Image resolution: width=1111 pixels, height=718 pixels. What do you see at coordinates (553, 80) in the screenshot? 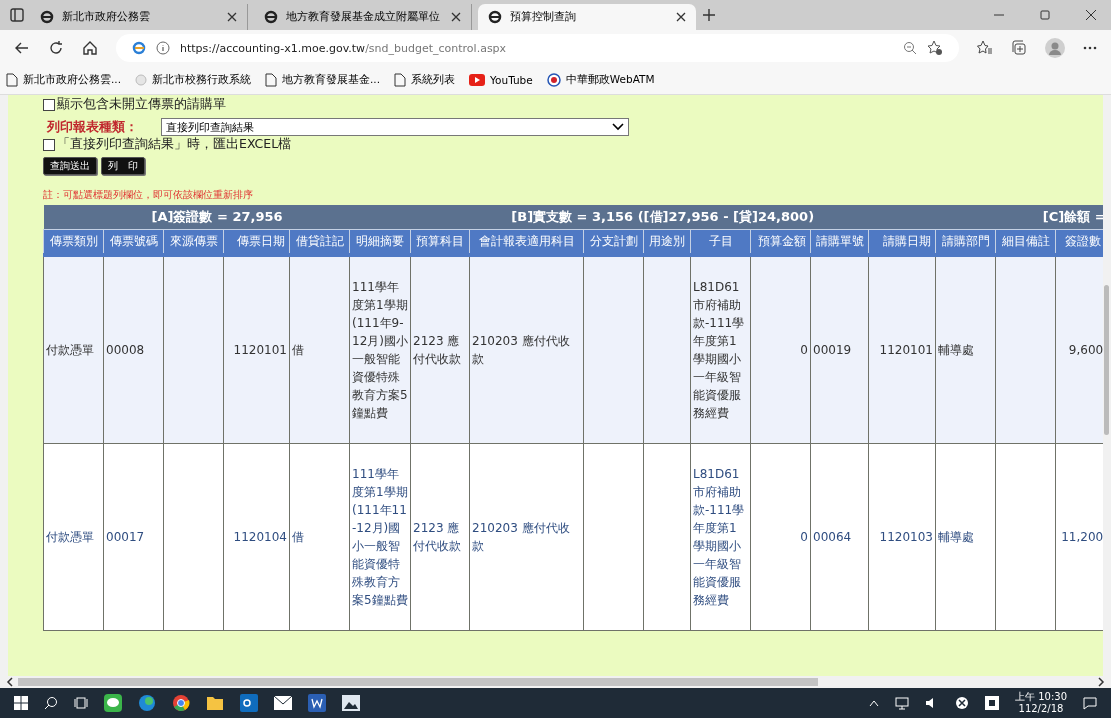
I see `round-logo-icon` at bounding box center [553, 80].